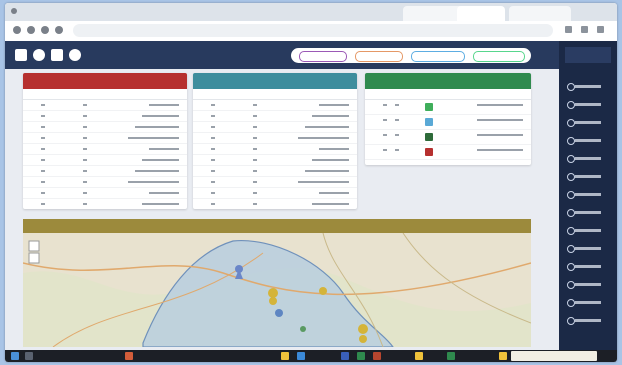  I want to click on browser-icon, so click(301, 356).